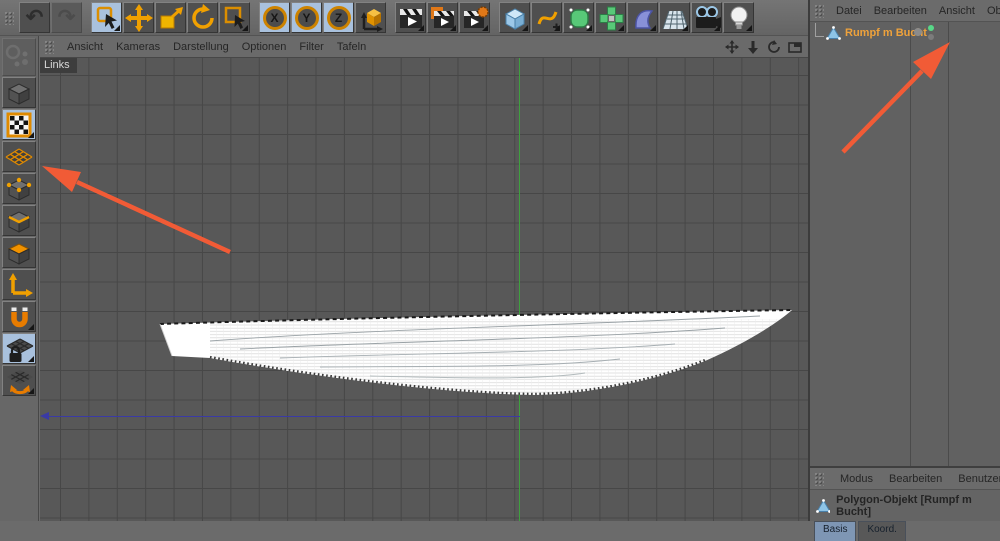 This screenshot has height=541, width=1000. I want to click on floor-grid-icon, so click(675, 19).